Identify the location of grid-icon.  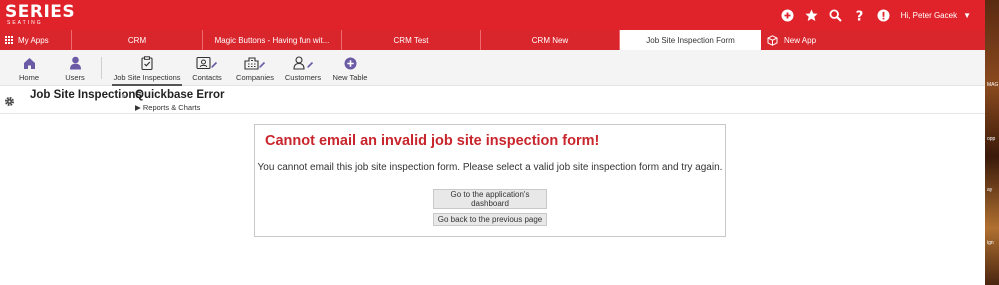
(9, 40).